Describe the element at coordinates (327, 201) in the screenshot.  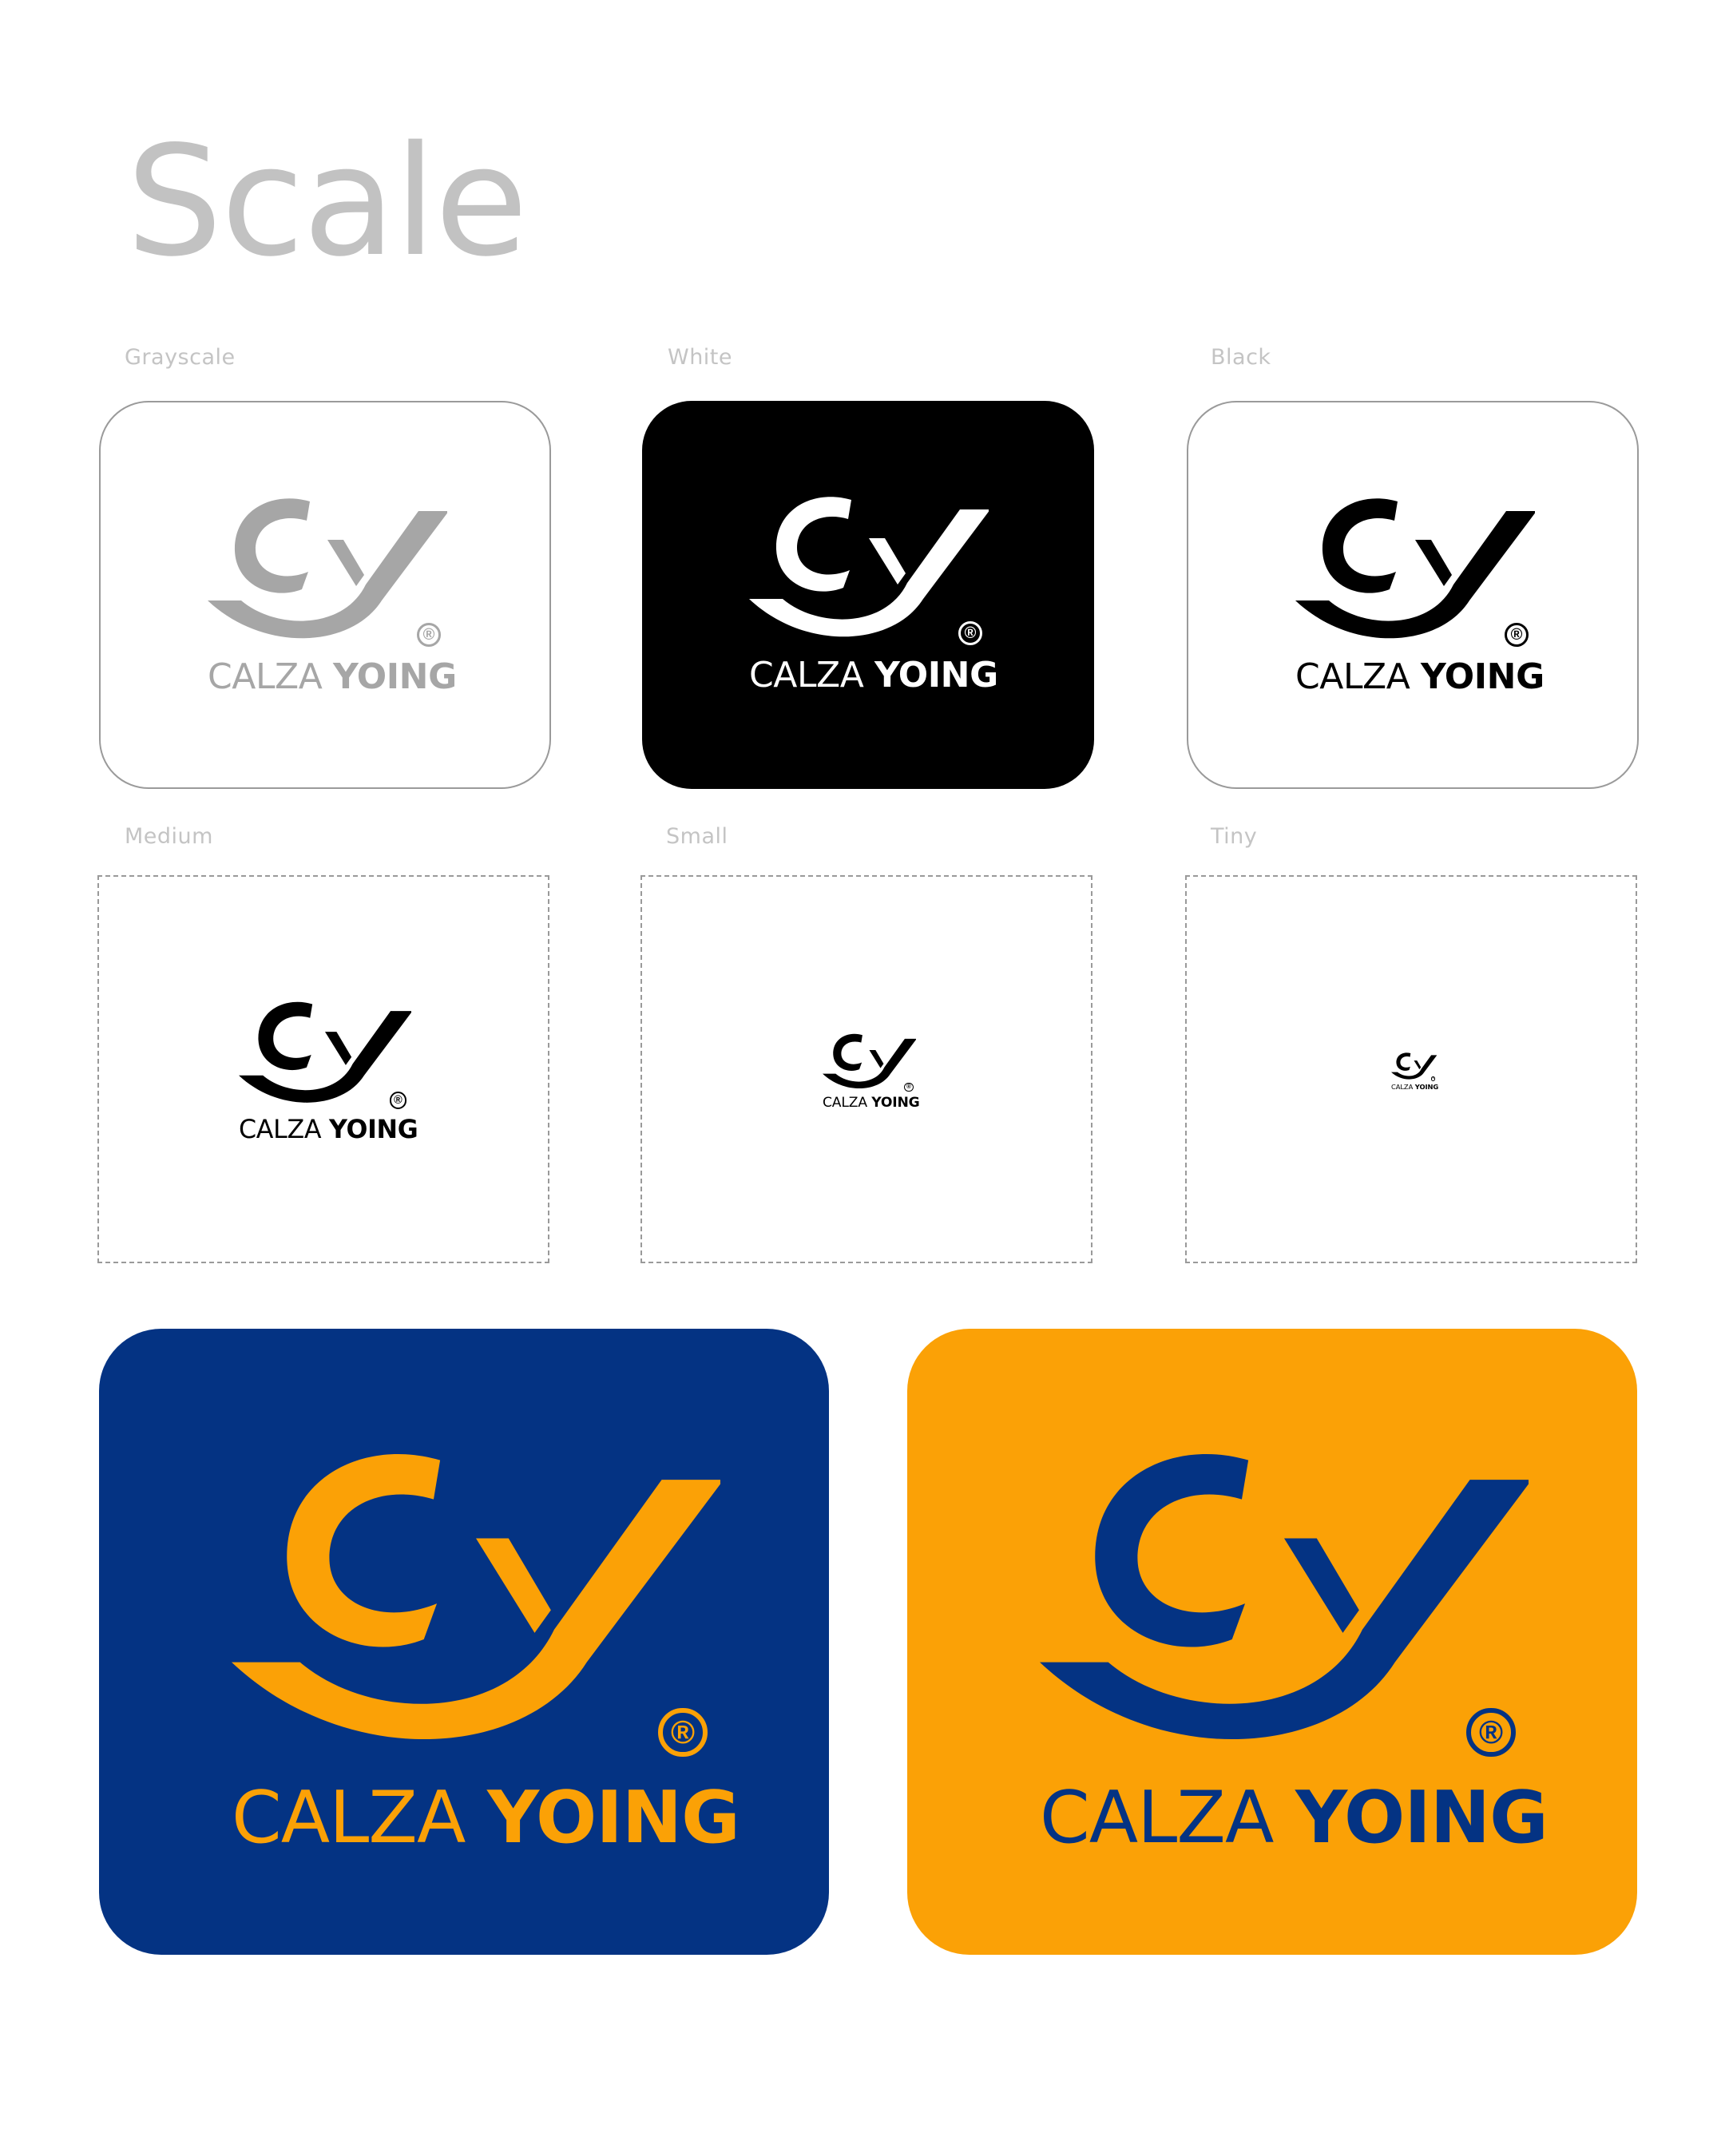
I see `page-title: Scale` at that location.